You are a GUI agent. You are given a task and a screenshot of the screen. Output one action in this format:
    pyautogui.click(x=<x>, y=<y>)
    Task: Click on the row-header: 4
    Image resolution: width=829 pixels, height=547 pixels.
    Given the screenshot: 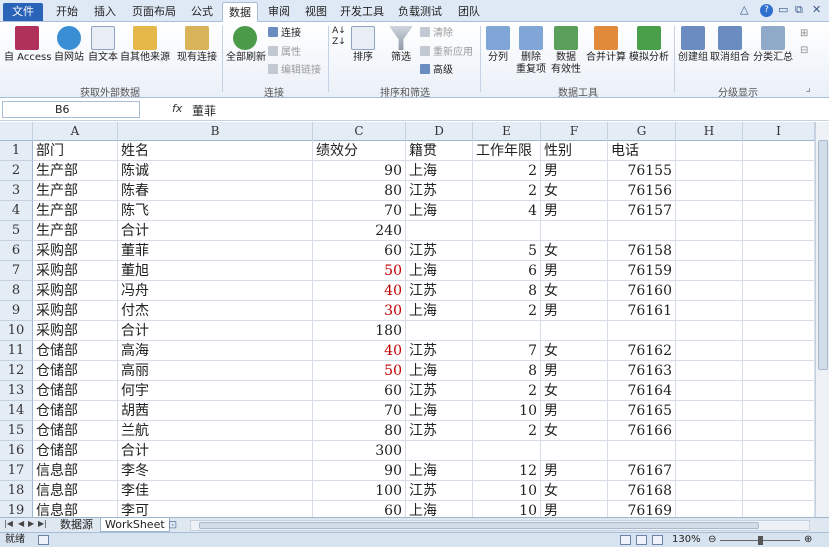 What is the action you would take?
    pyautogui.click(x=16, y=211)
    